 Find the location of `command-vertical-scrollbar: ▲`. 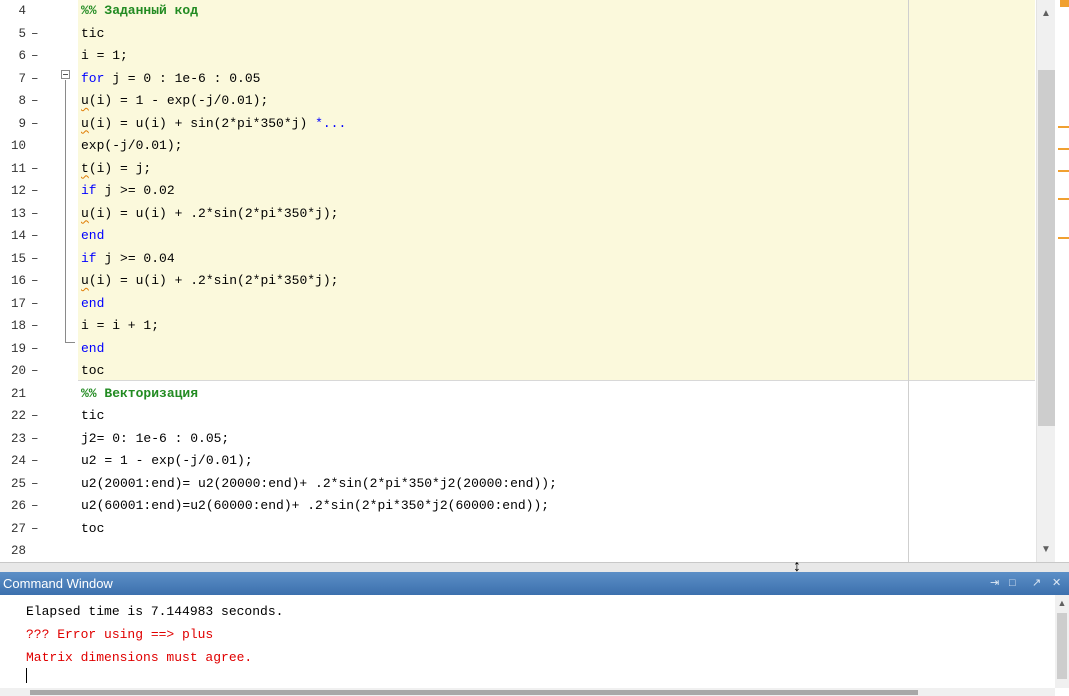

command-vertical-scrollbar: ▲ is located at coordinates (1062, 641).